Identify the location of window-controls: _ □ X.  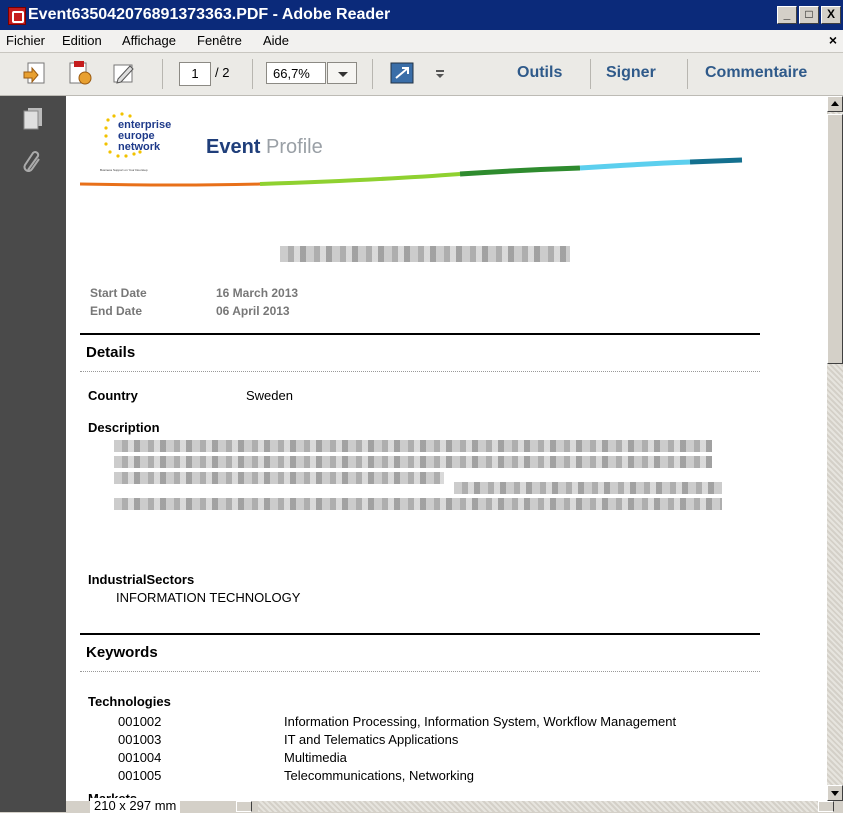
(809, 15).